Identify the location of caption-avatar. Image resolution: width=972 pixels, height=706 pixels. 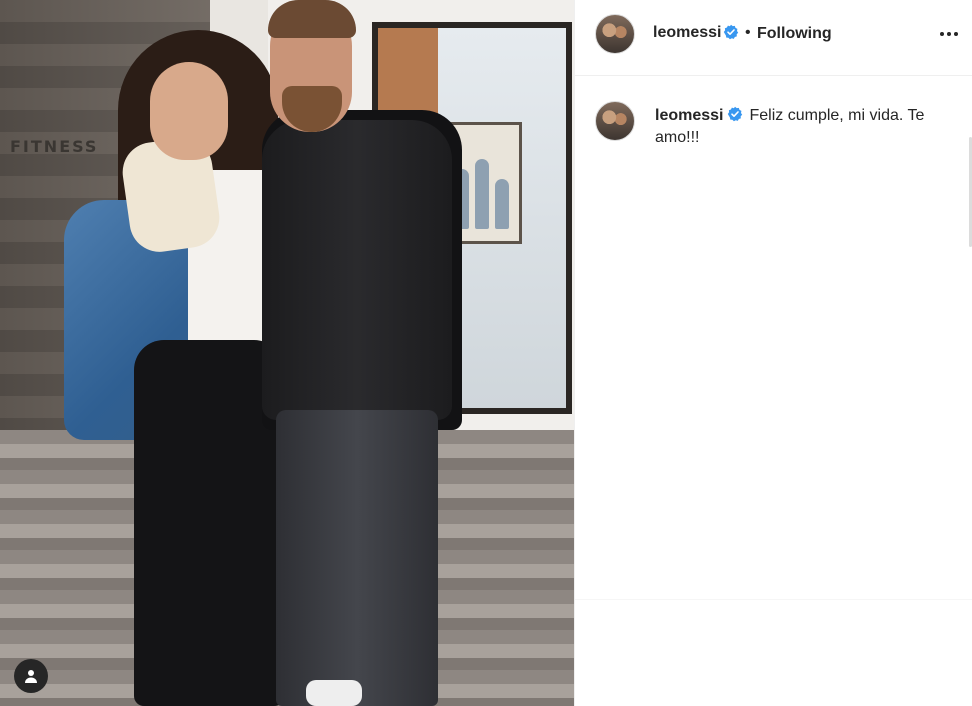
(615, 121).